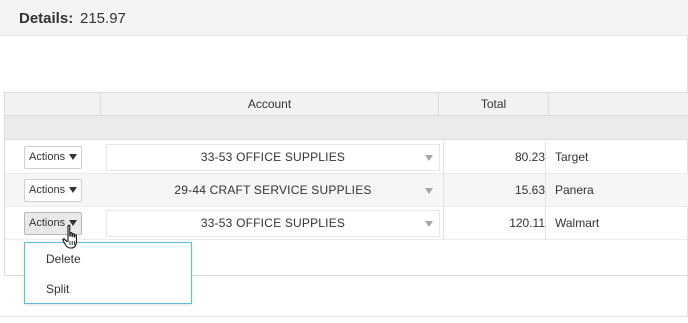  I want to click on table-header: Account Total, so click(346, 104).